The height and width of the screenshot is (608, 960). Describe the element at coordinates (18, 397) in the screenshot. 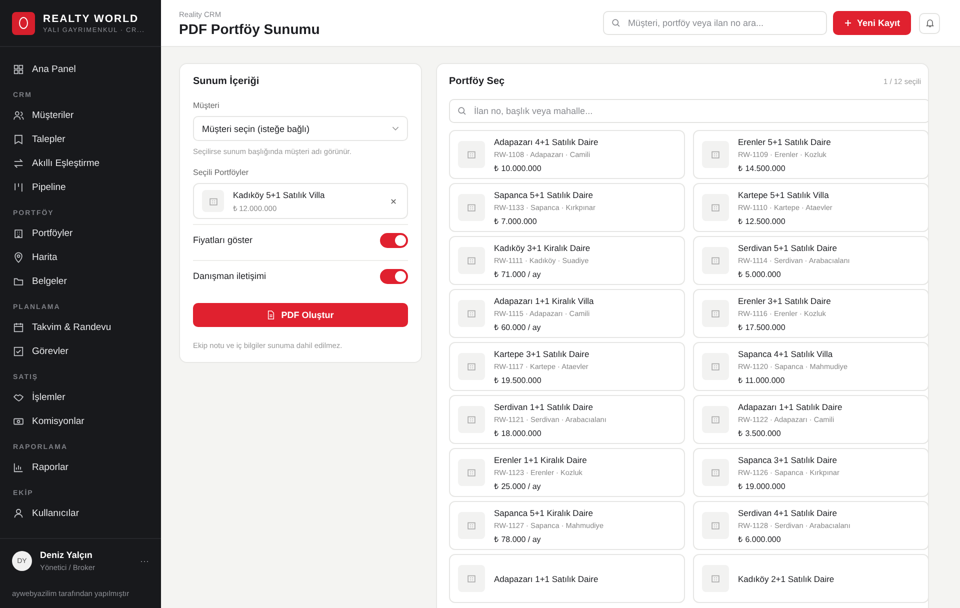

I see `handshake-icon` at that location.